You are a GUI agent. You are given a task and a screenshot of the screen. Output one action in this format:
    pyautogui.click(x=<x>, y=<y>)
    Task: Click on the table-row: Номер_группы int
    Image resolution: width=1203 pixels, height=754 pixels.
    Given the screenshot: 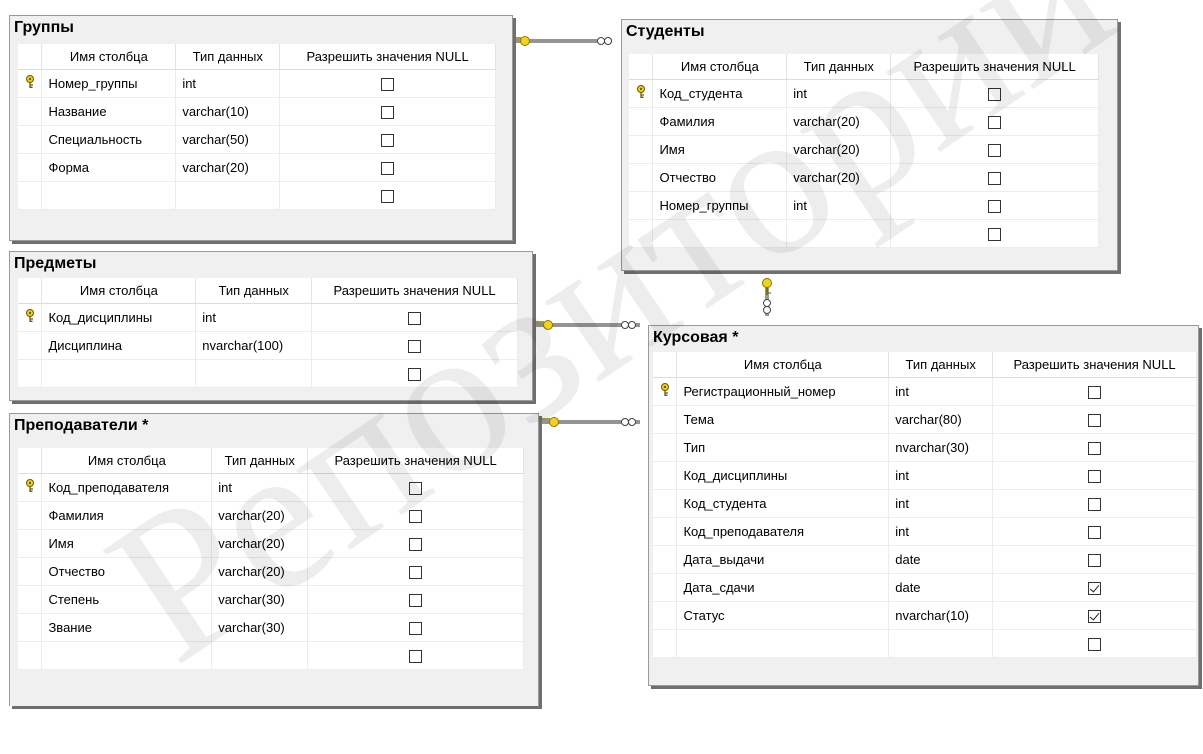 What is the action you would take?
    pyautogui.click(x=257, y=83)
    